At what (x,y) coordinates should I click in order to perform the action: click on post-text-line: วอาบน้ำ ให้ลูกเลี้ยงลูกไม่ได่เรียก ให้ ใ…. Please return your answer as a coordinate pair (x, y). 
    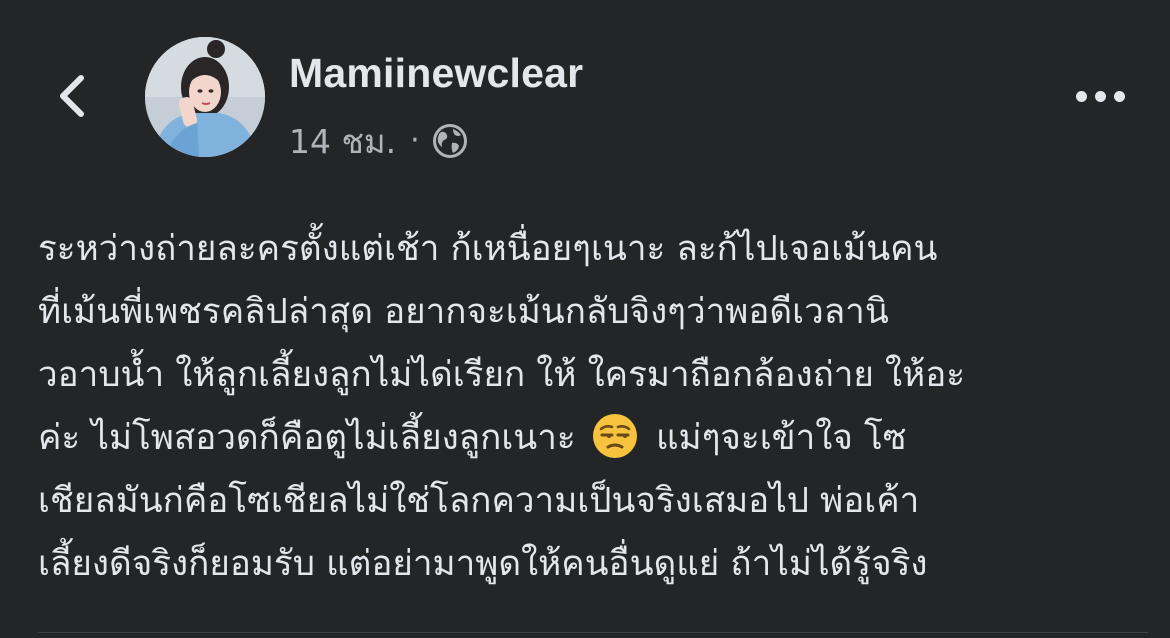
    Looking at the image, I should click on (502, 375).